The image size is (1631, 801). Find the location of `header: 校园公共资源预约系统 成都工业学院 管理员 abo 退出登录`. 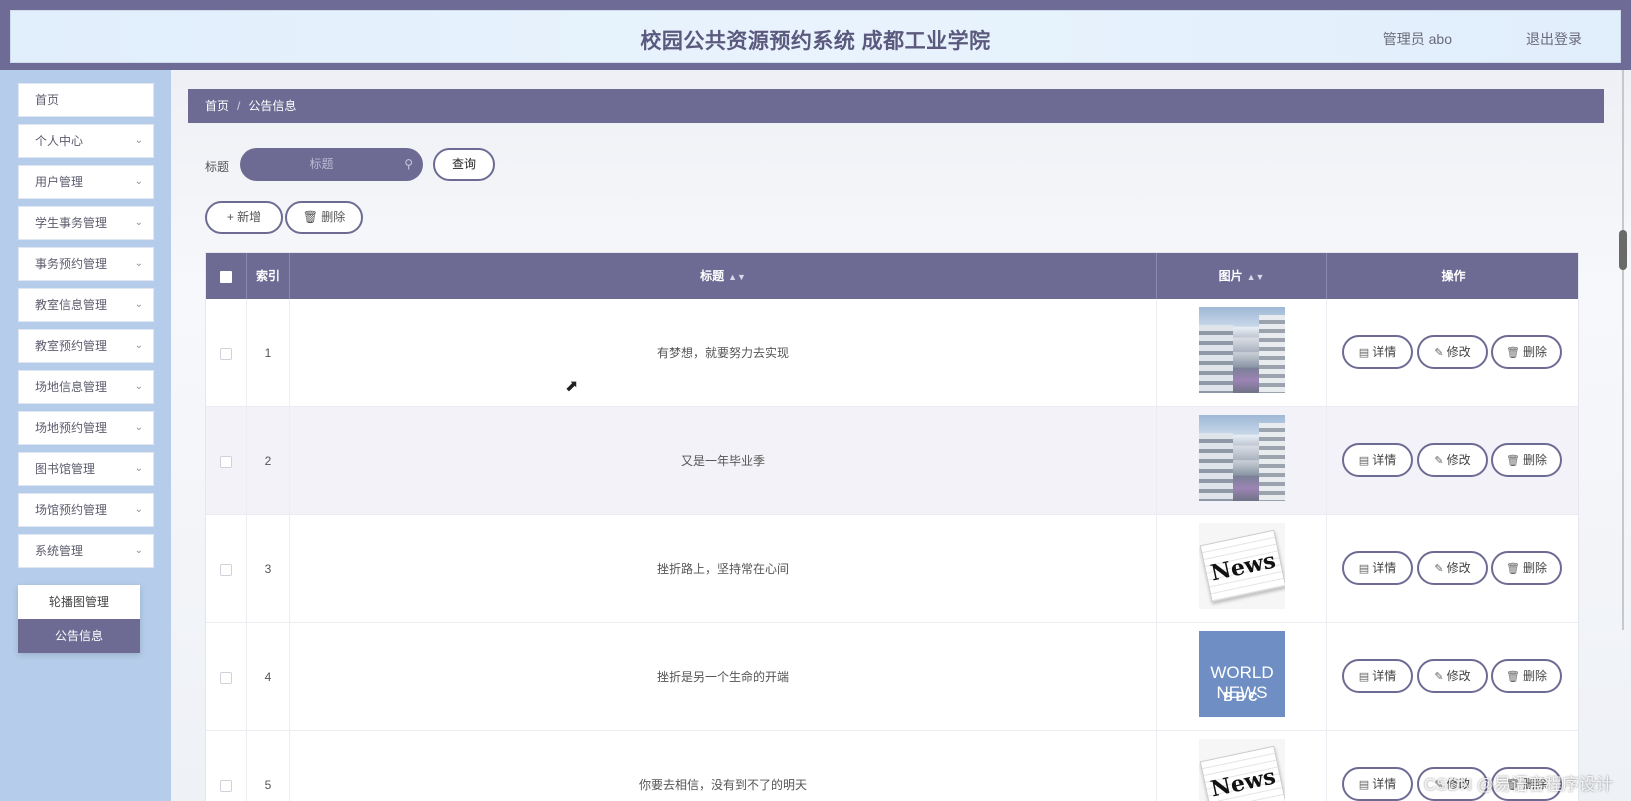

header: 校园公共资源预约系统 成都工业学院 管理员 abo 退出登录 is located at coordinates (815, 36).